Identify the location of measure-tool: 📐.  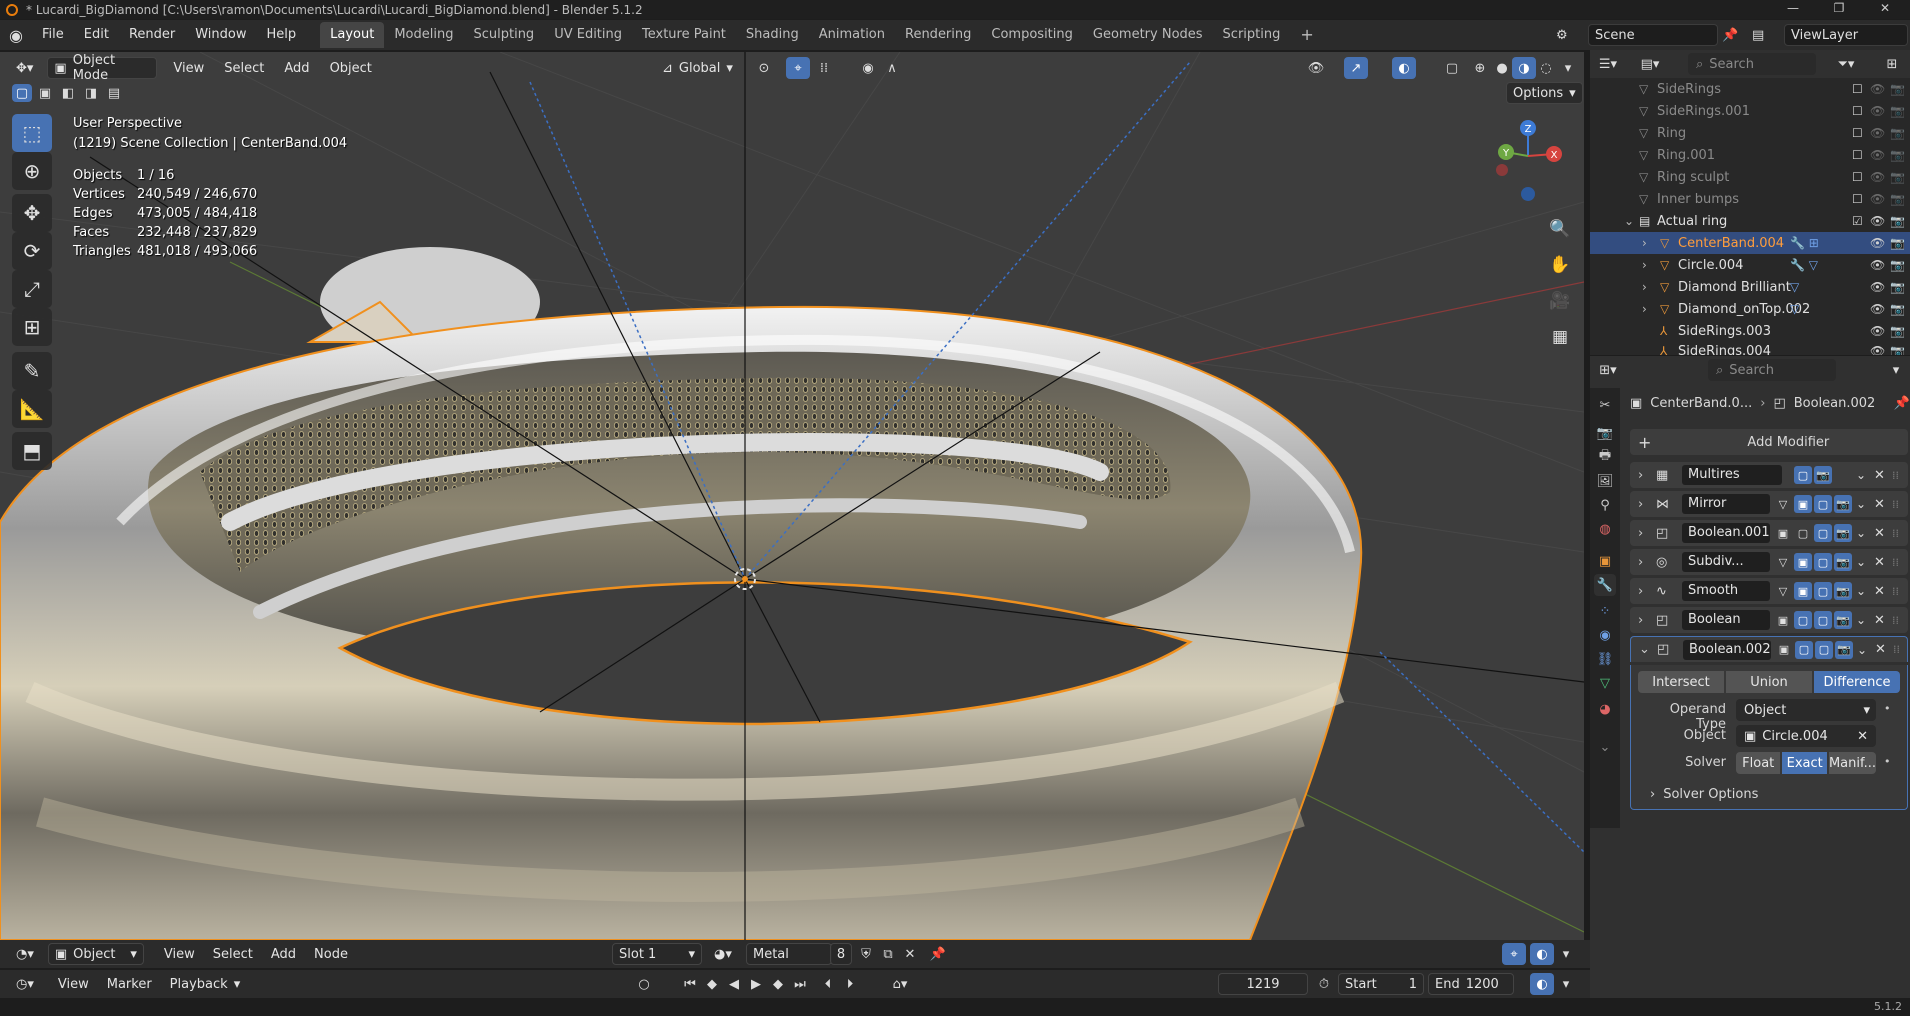
(32, 409).